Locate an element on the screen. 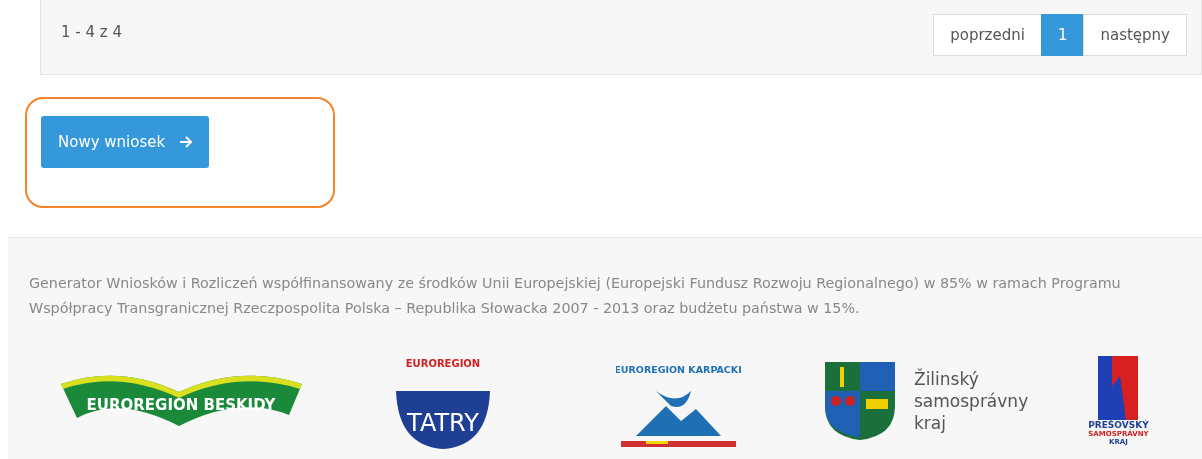  logo-text: samosprávny is located at coordinates (971, 401).